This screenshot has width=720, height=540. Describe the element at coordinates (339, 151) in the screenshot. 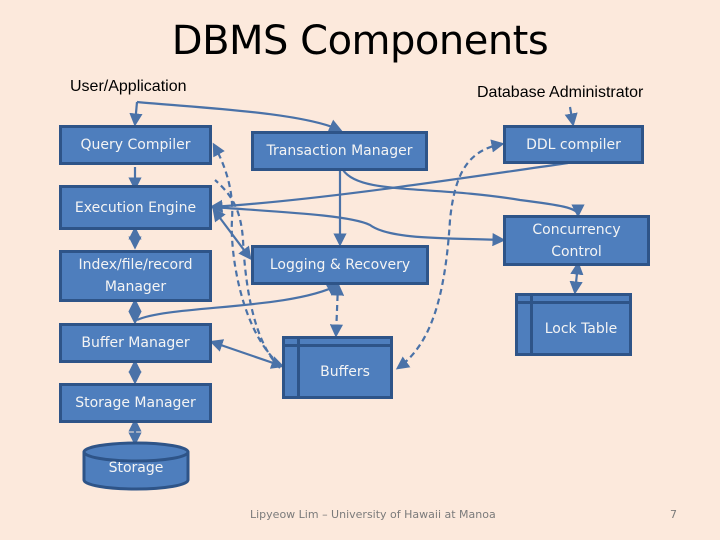

I see `transaction-manager-box: Transaction Manager` at that location.